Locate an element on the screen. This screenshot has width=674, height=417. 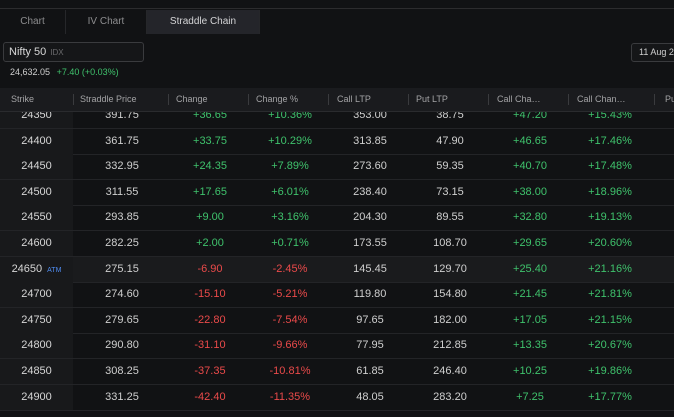
strike-value: 24450 is located at coordinates (36, 166).